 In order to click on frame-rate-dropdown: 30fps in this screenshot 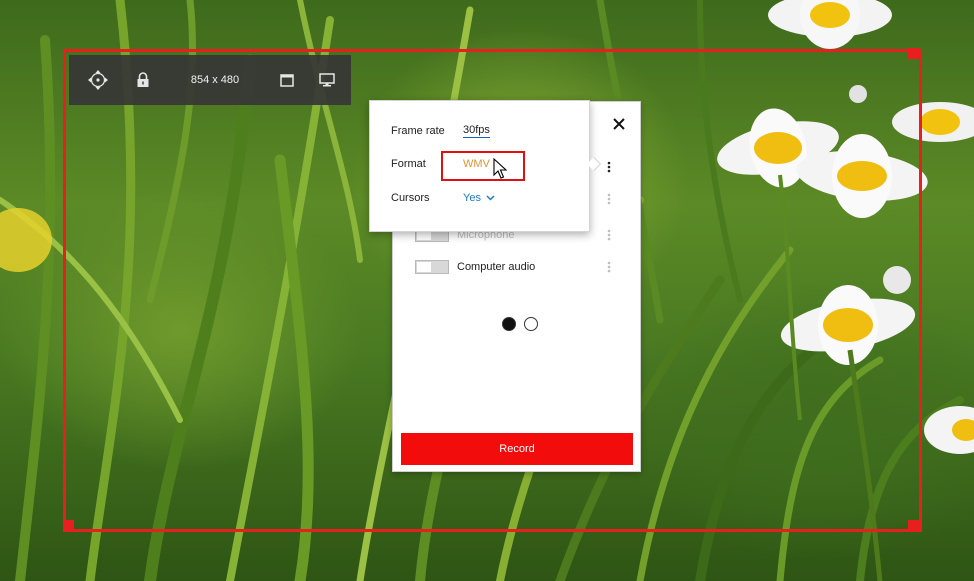, I will do `click(476, 131)`.